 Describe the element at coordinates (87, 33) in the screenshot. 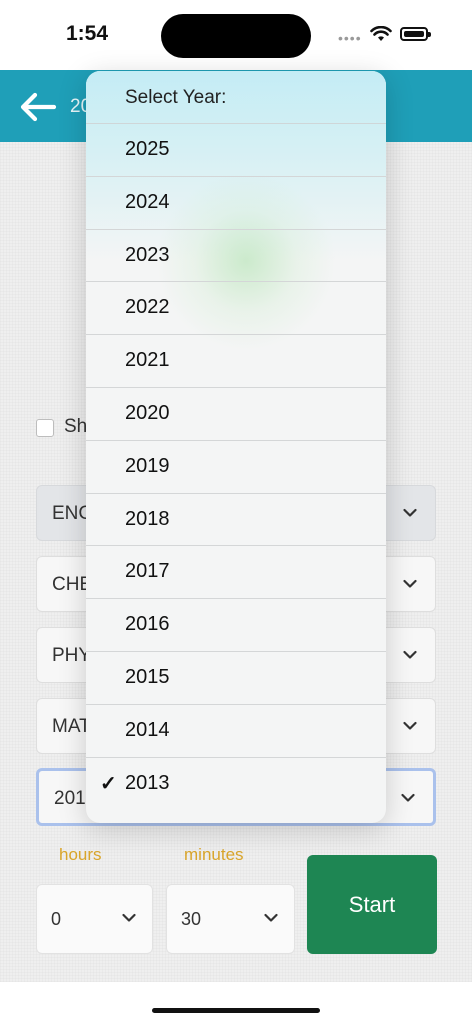

I see `status-time: 1:54` at that location.